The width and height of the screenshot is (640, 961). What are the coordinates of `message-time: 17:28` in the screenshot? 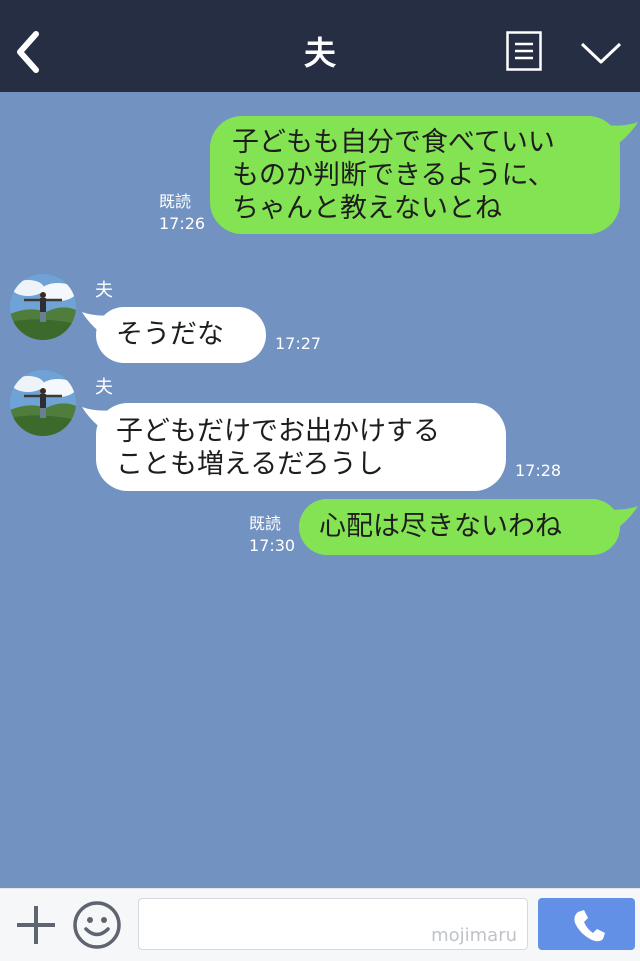 It's located at (538, 470).